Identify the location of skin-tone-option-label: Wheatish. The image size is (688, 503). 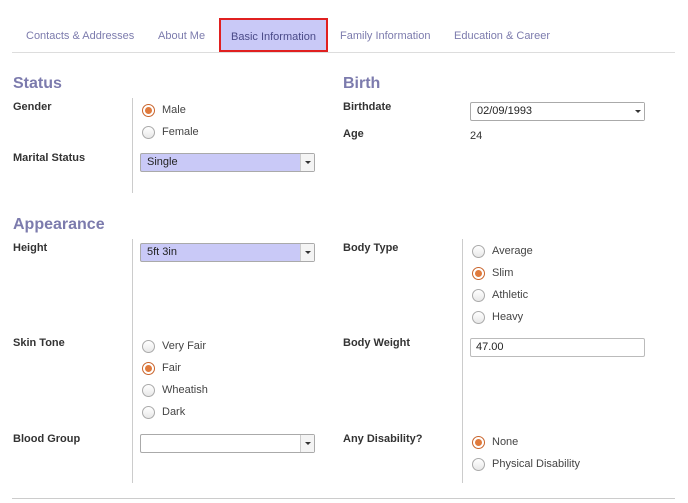
(185, 390).